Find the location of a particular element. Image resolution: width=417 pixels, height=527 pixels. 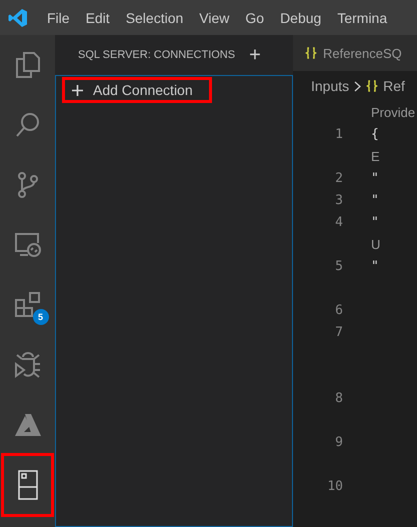

menu-item: Debug is located at coordinates (301, 18).